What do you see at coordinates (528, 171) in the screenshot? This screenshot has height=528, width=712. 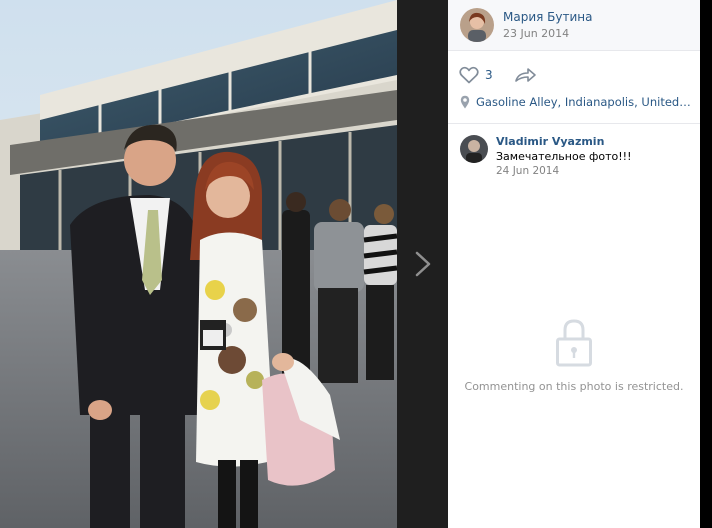 I see `comment-date: 24 Jun 2014` at bounding box center [528, 171].